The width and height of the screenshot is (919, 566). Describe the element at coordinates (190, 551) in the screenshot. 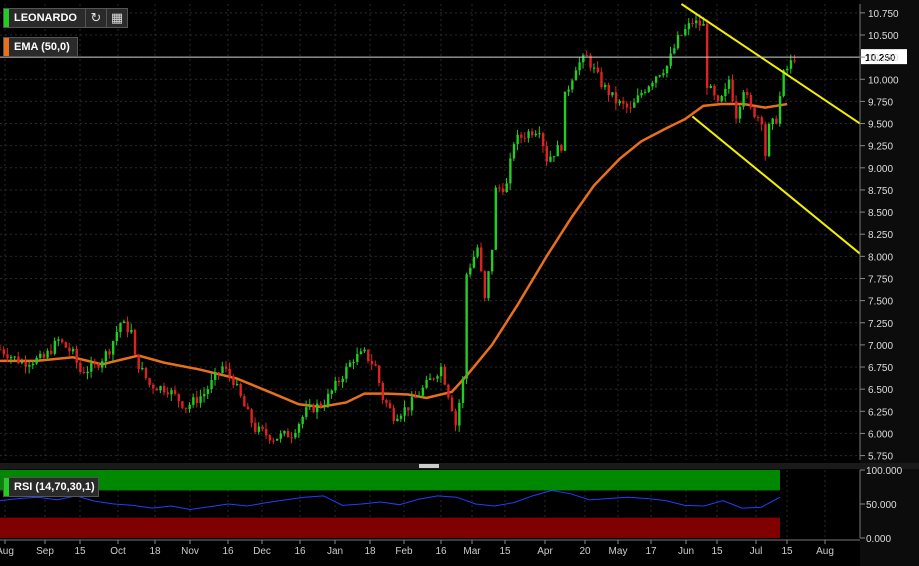

I see `time-tick-label: Nov` at that location.